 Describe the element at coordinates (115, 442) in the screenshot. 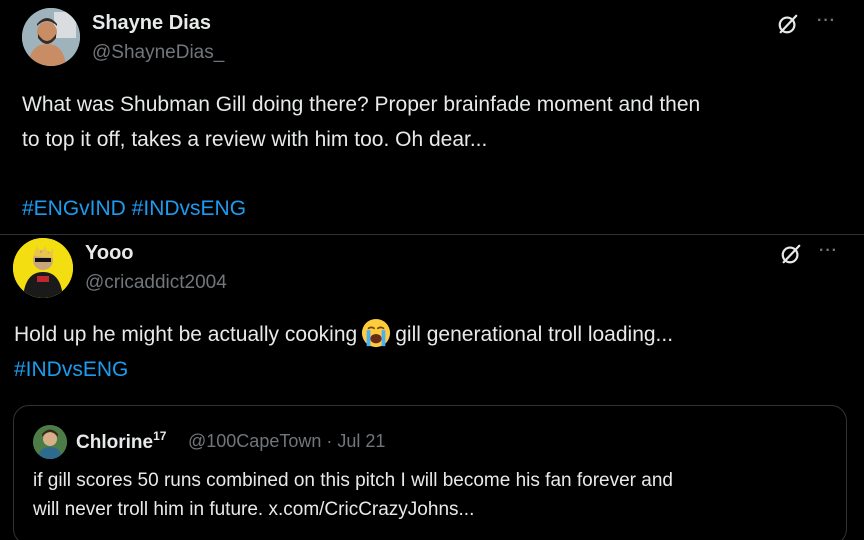

I see `quoted-author-name-text: Chlorine` at that location.